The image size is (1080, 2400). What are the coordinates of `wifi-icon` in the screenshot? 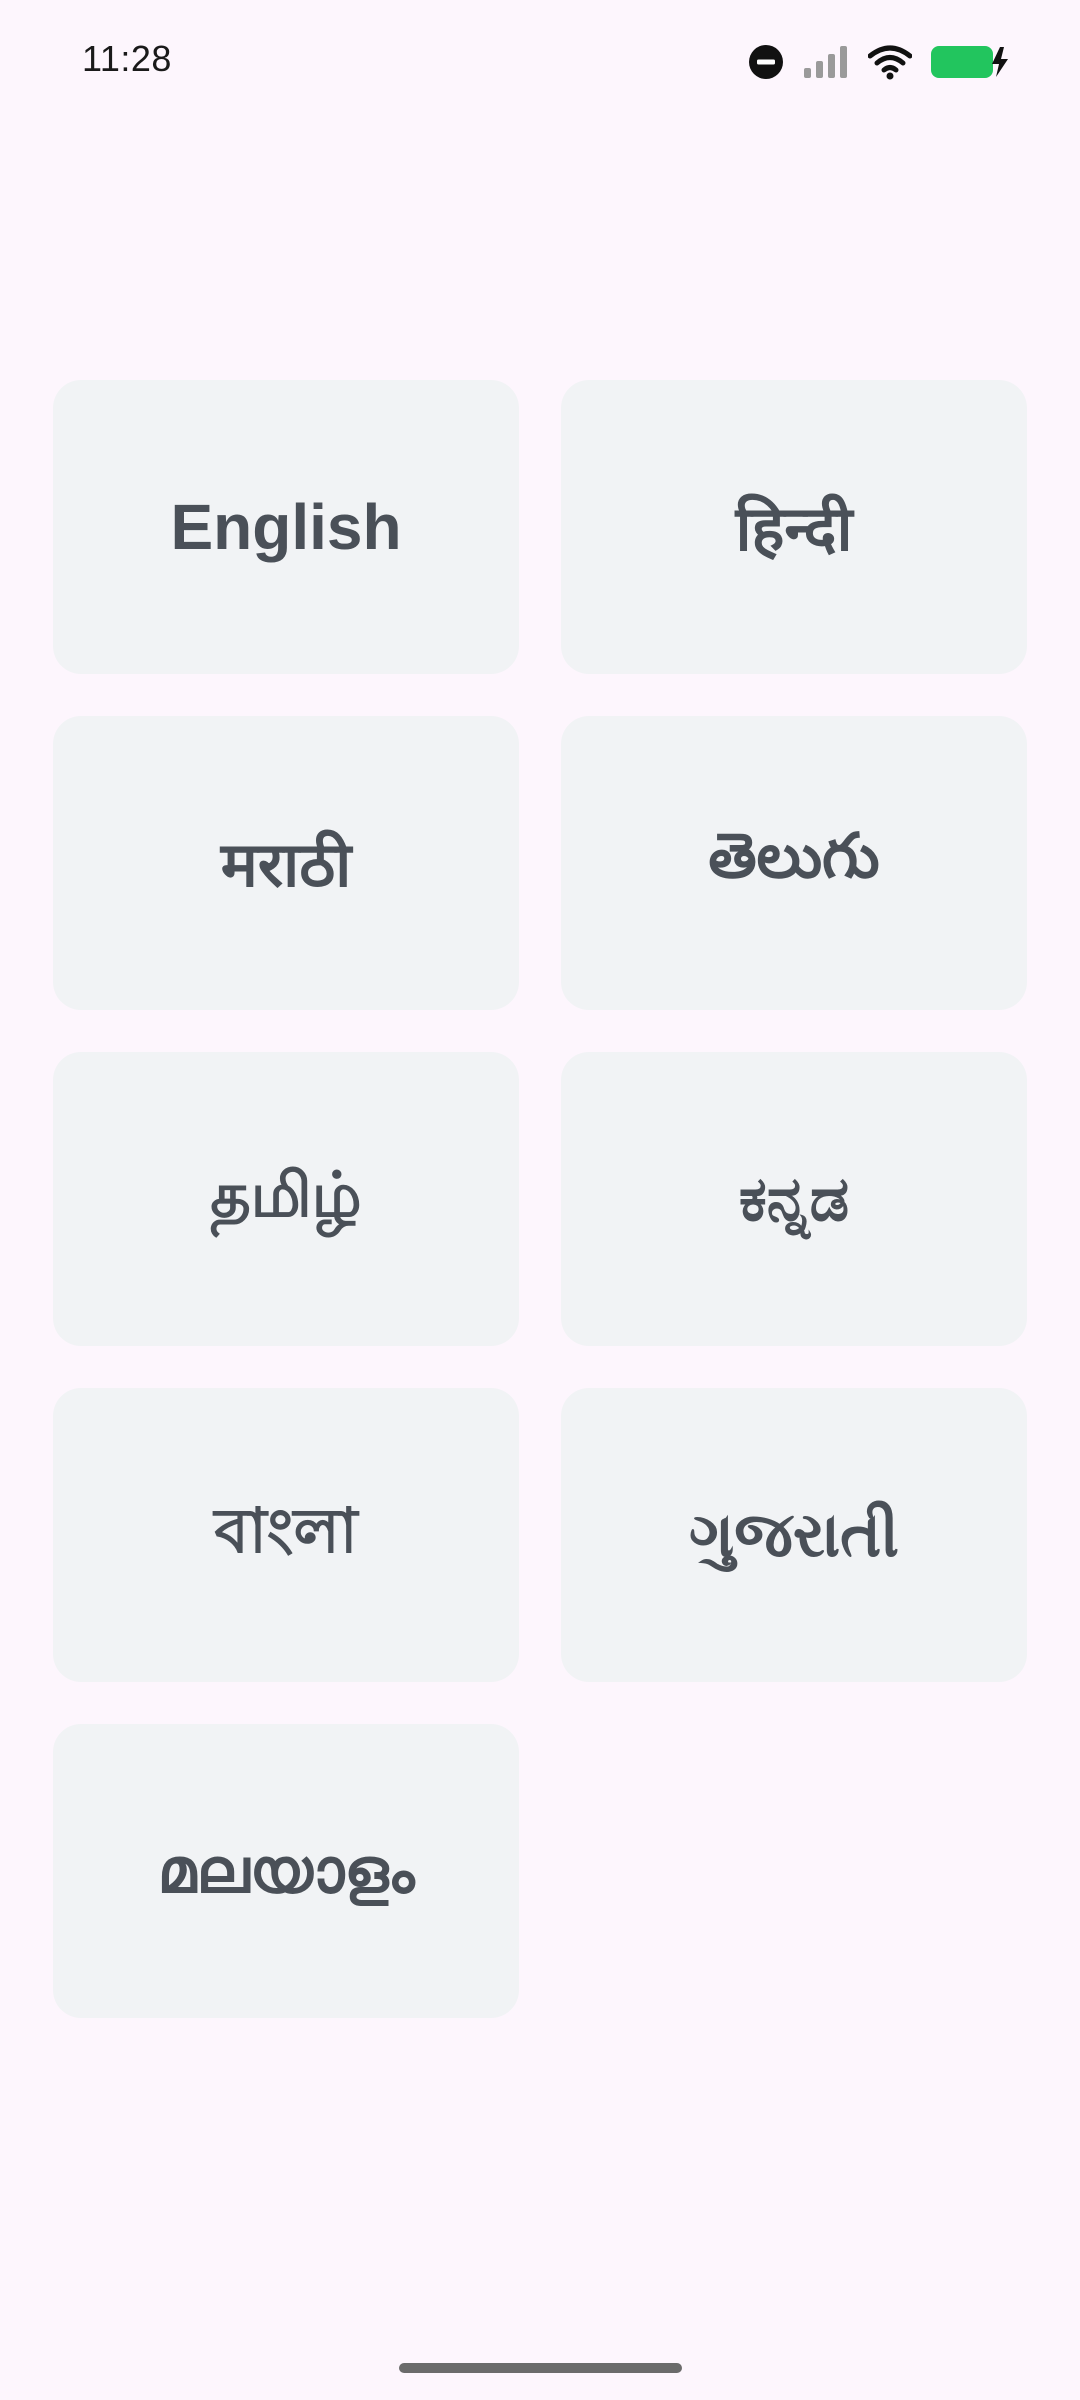 It's located at (890, 62).